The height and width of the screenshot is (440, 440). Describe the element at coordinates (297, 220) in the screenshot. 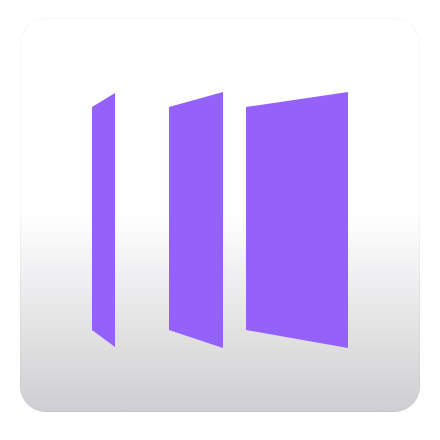

I see `logo-panel-large` at that location.